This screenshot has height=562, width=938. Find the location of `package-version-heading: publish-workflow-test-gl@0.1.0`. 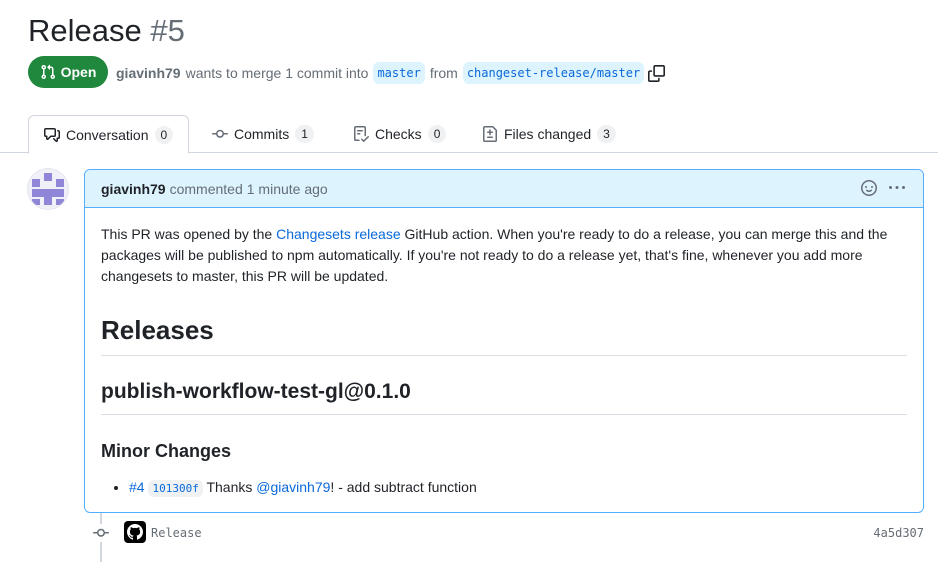

package-version-heading: publish-workflow-test-gl@0.1.0 is located at coordinates (504, 396).